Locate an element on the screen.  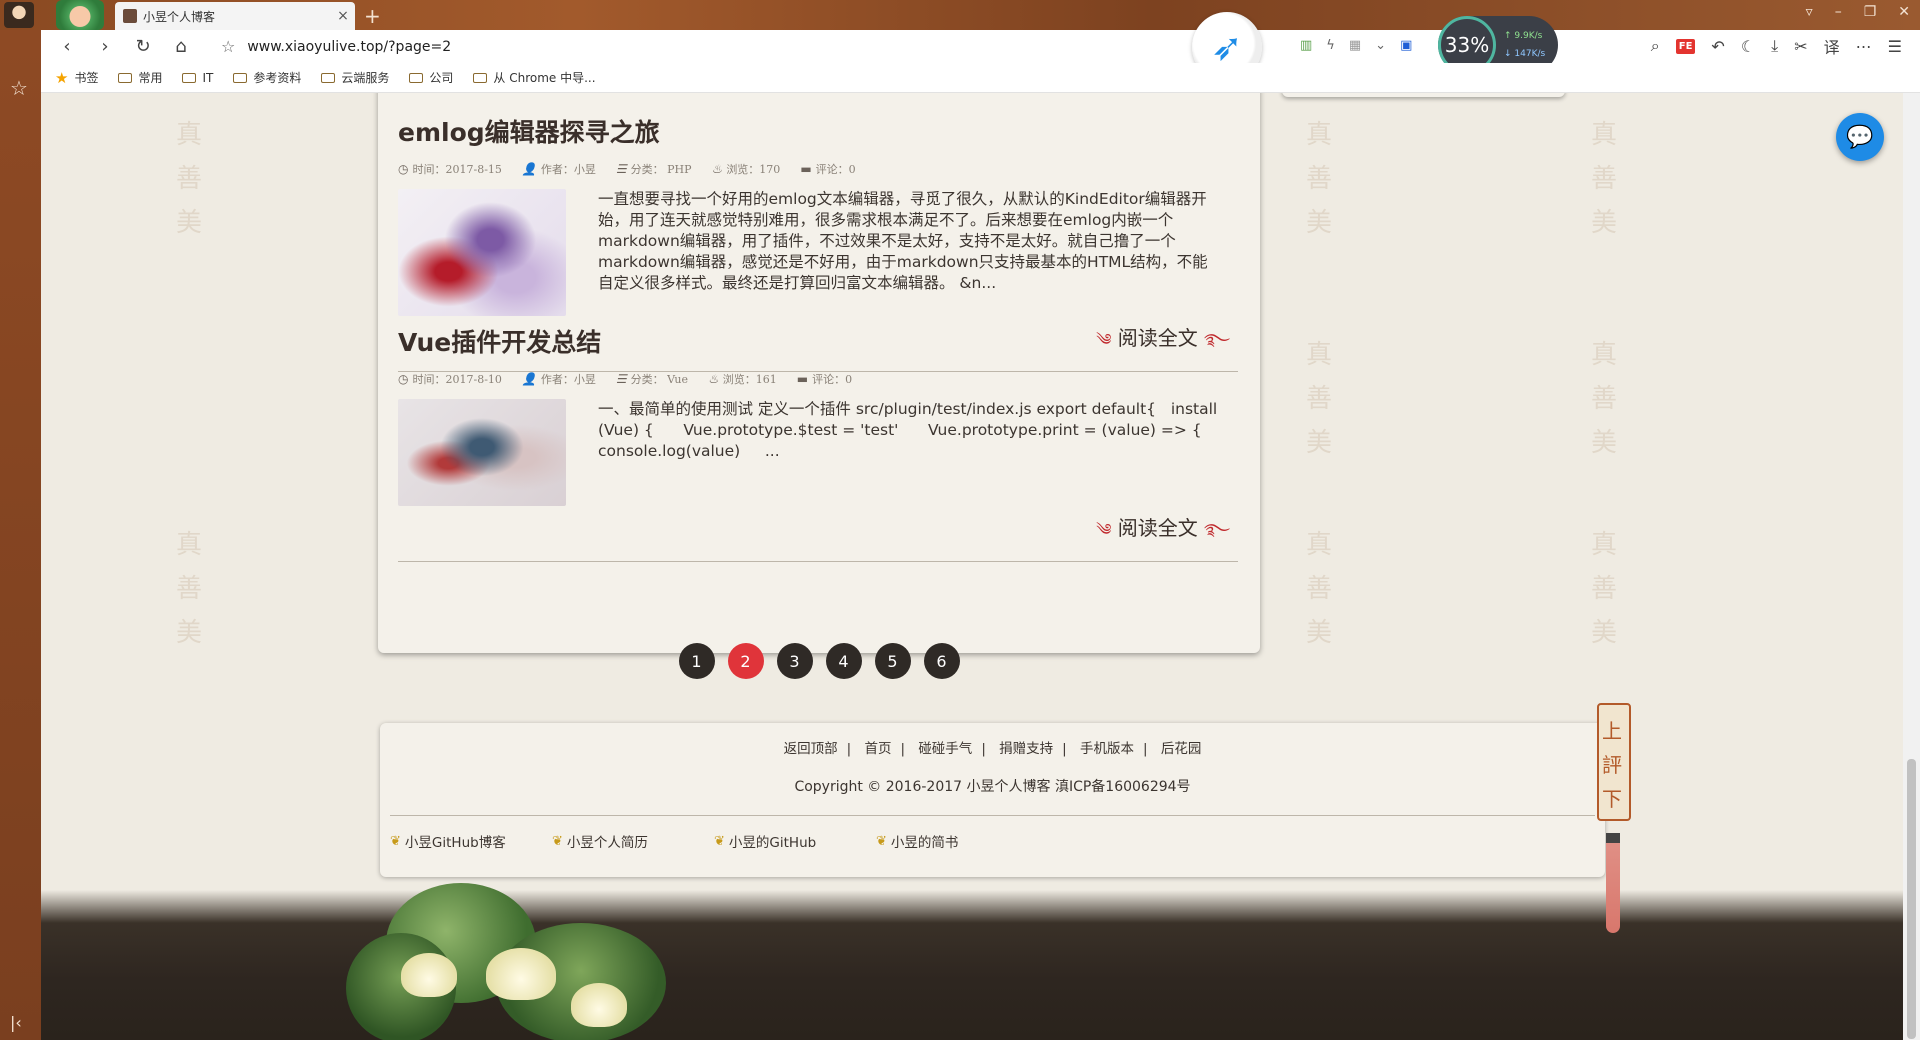
address-bar: ☆ www.xiaoyulive.top/?page=2 is located at coordinates (336, 46).